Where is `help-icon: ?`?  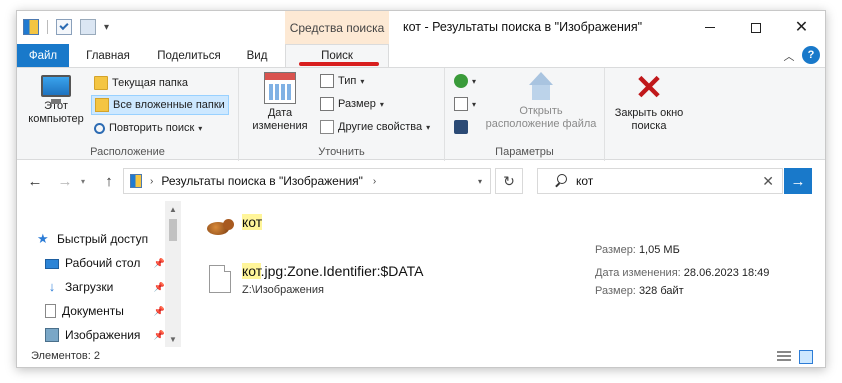
help-icon: ? is located at coordinates (811, 55).